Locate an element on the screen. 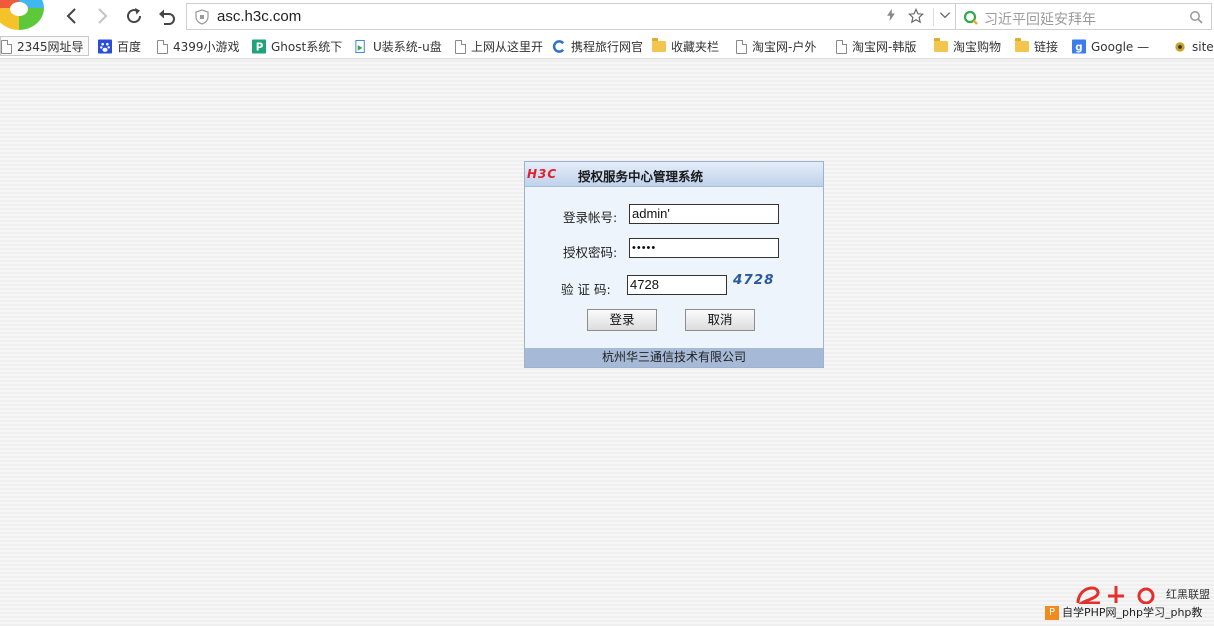 This screenshot has height=626, width=1214. bookmark-label: 2345网址导 is located at coordinates (50, 47).